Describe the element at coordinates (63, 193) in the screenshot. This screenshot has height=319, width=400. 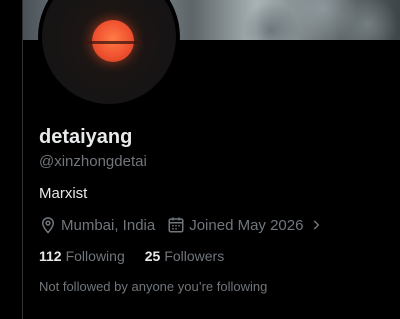
I see `profile-bio: Marxist` at that location.